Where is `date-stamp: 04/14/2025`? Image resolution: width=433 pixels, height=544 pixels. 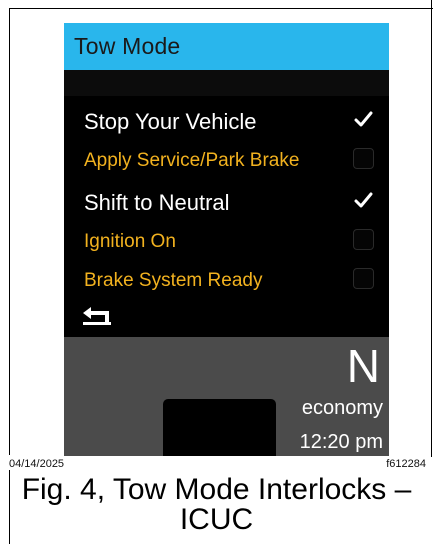
date-stamp: 04/14/2025 is located at coordinates (37, 464).